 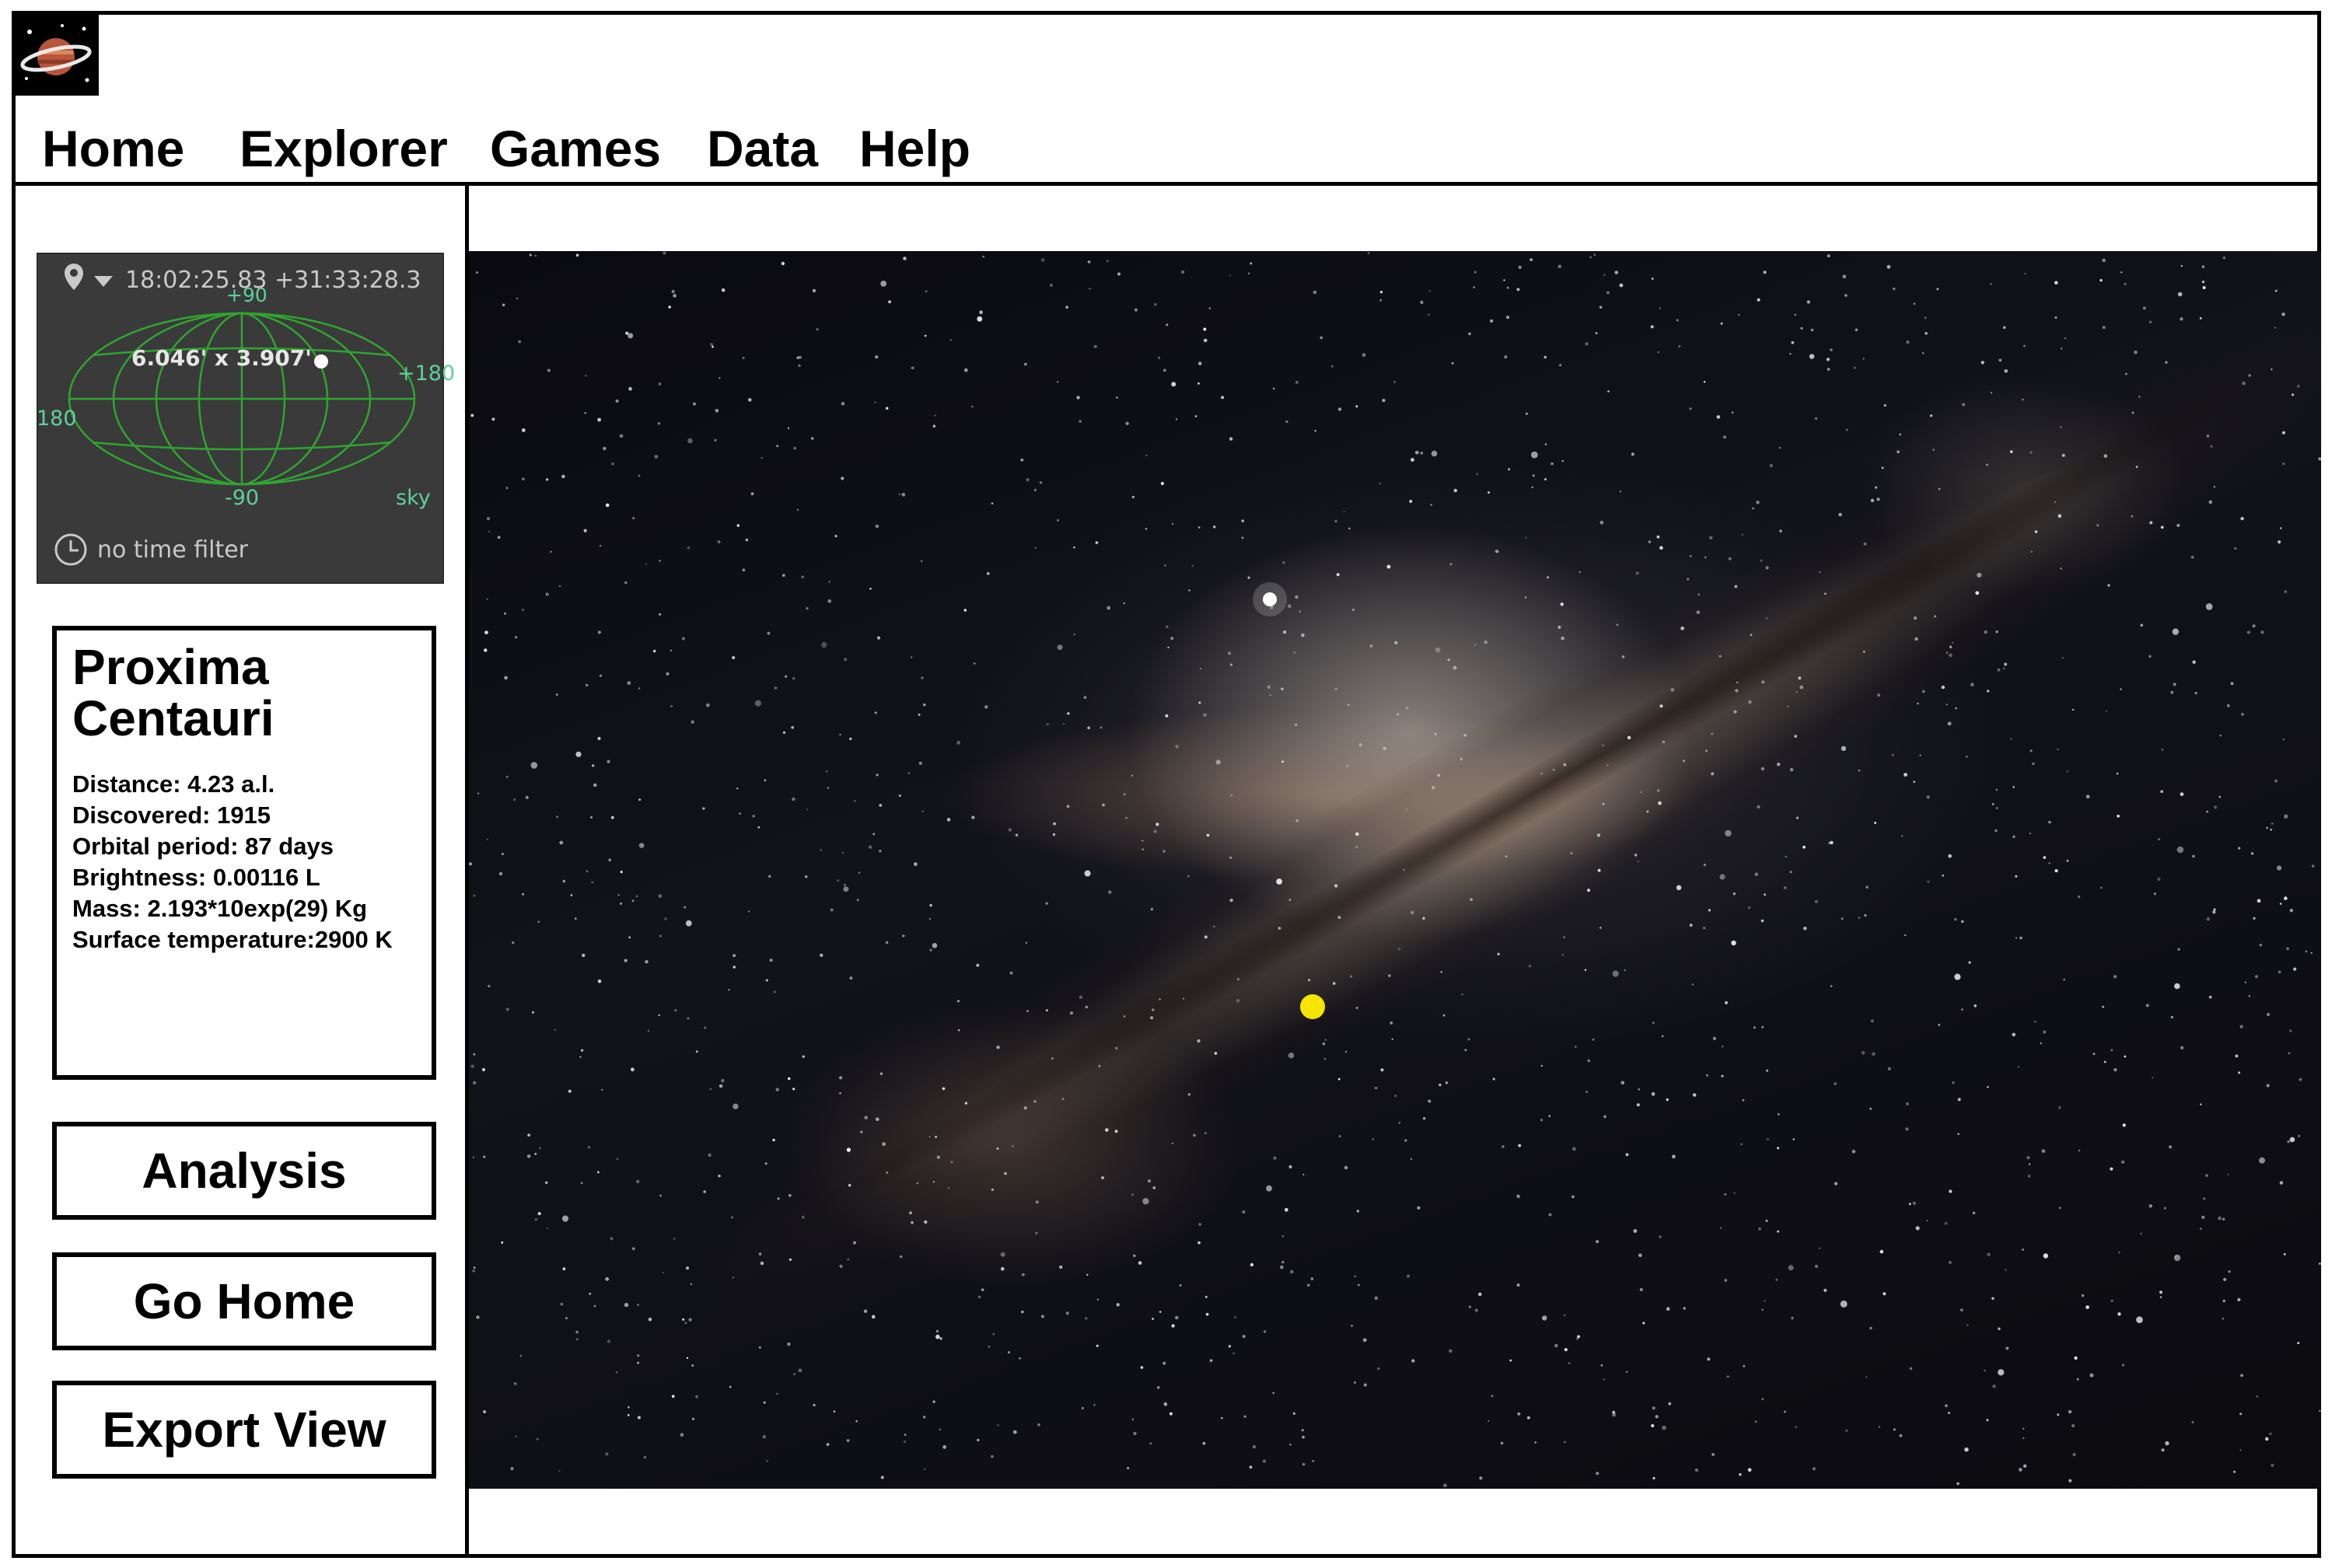 What do you see at coordinates (243, 498) in the screenshot?
I see `label-minus-90: -90` at bounding box center [243, 498].